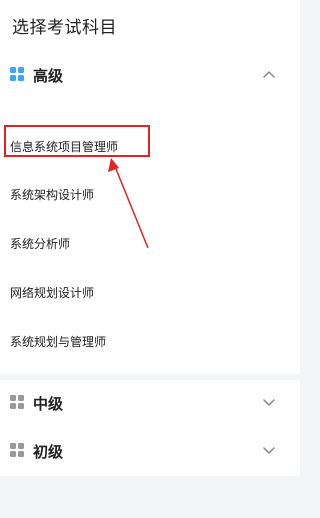  What do you see at coordinates (77, 141) in the screenshot?
I see `highlight-box` at bounding box center [77, 141].